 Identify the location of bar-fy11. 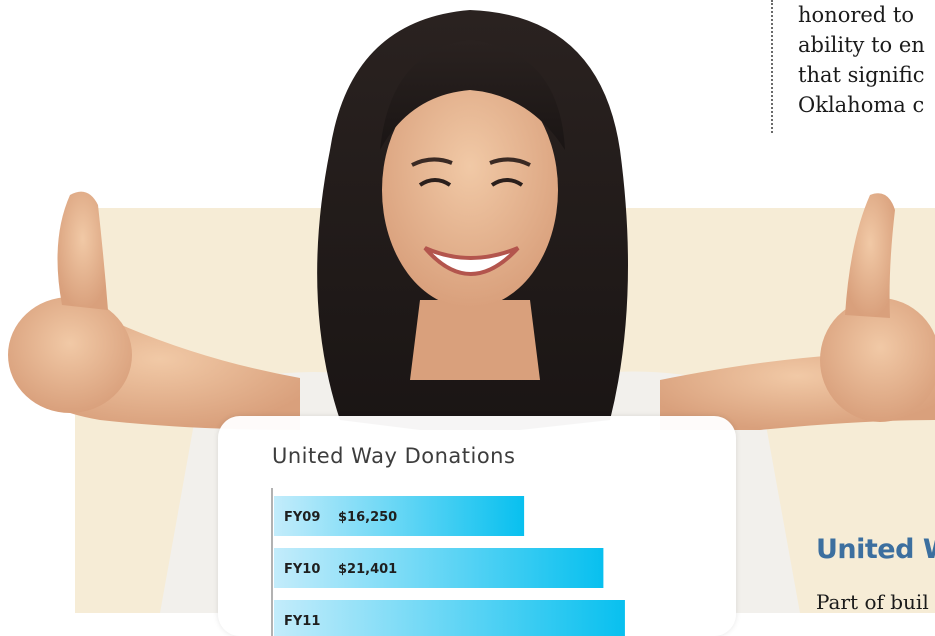
(449, 618).